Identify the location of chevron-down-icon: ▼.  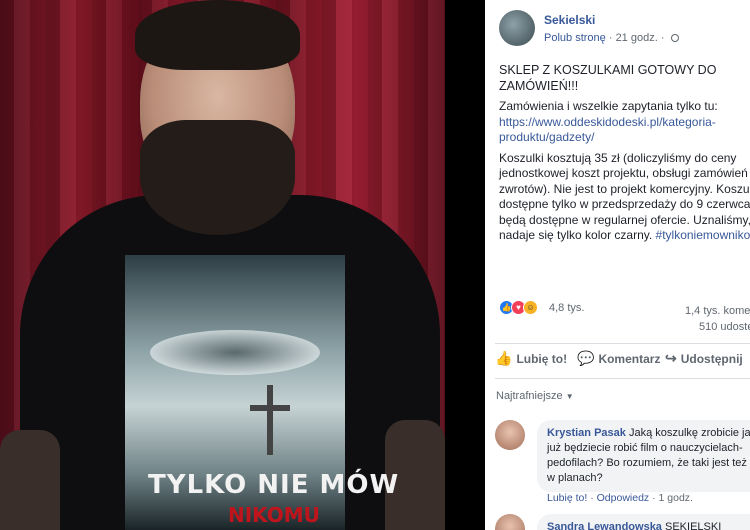
(569, 396).